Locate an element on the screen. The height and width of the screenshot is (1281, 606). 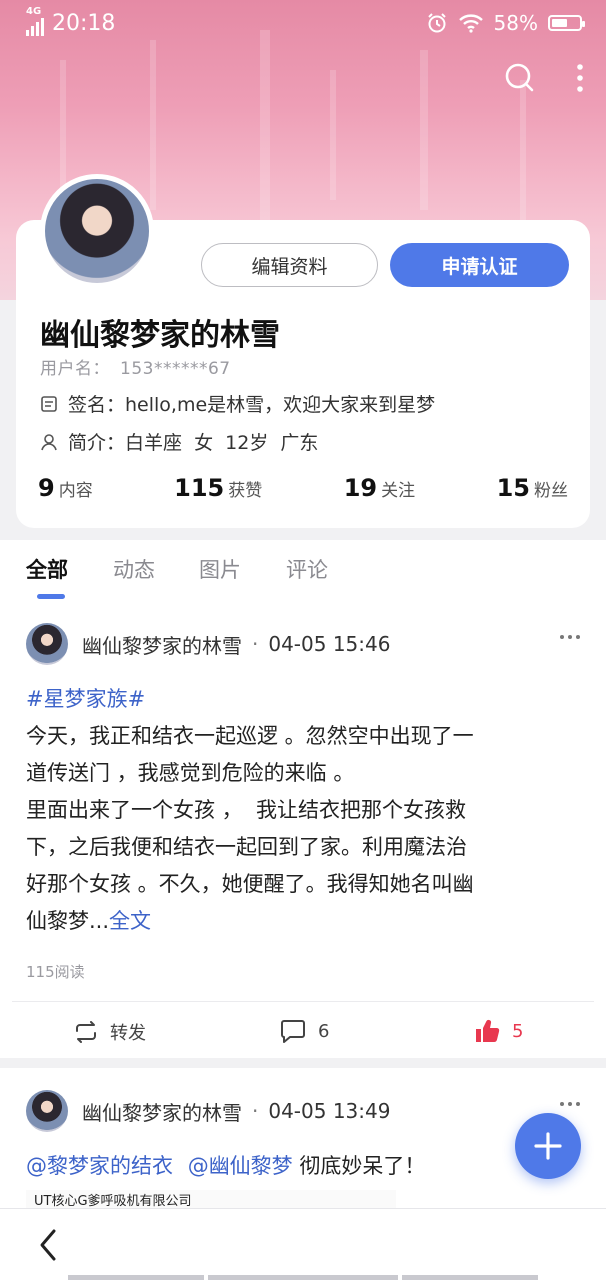
intro-row: 简介：白羊座 女 12岁 广东 is located at coordinates (179, 441).